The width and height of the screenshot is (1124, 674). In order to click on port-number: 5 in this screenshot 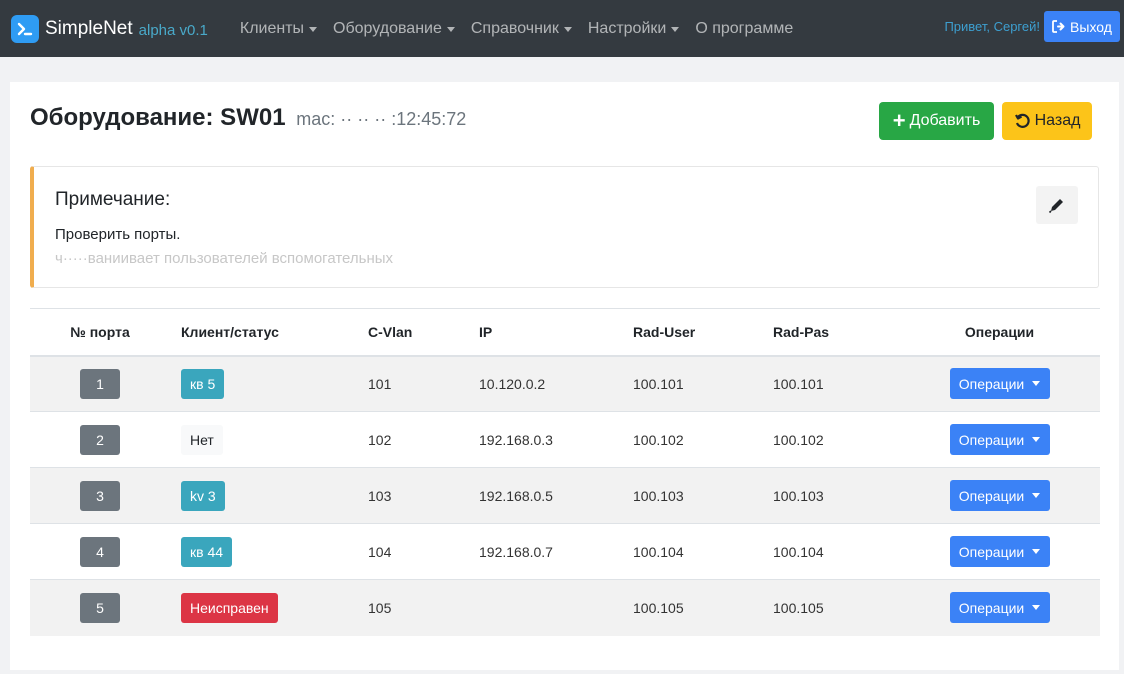, I will do `click(100, 607)`.